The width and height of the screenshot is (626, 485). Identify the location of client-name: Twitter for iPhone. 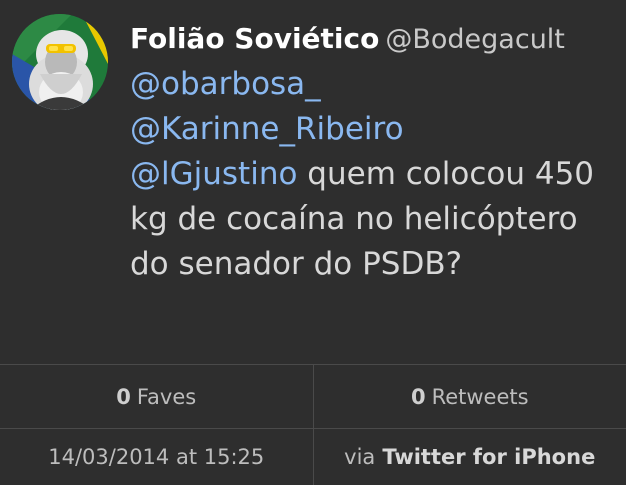
(488, 457).